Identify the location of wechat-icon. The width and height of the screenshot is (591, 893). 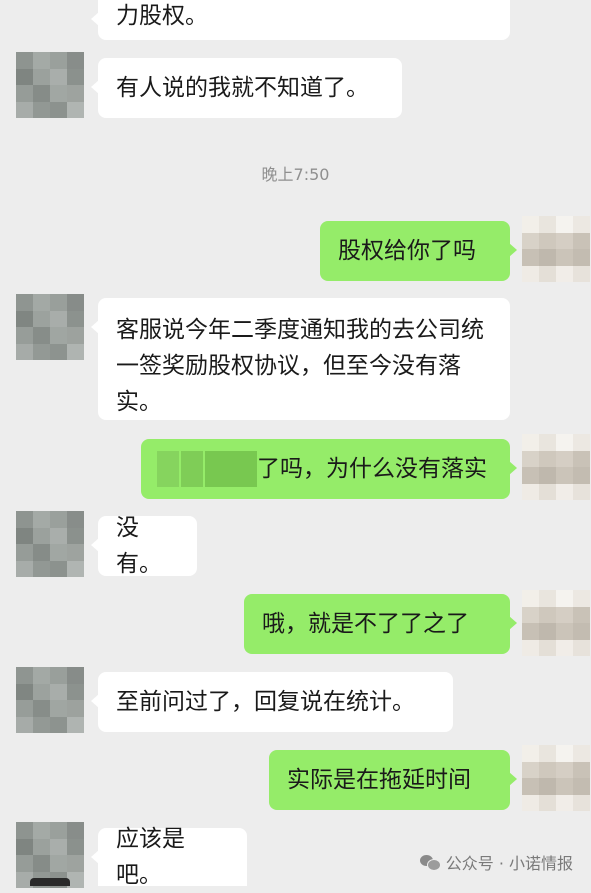
(430, 862).